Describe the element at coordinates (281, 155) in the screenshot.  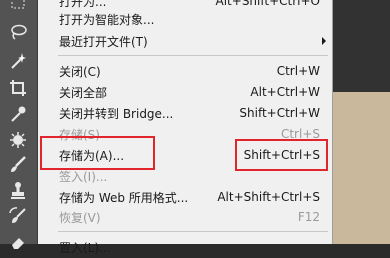
I see `highlight-box-save-as-shortcut` at that location.